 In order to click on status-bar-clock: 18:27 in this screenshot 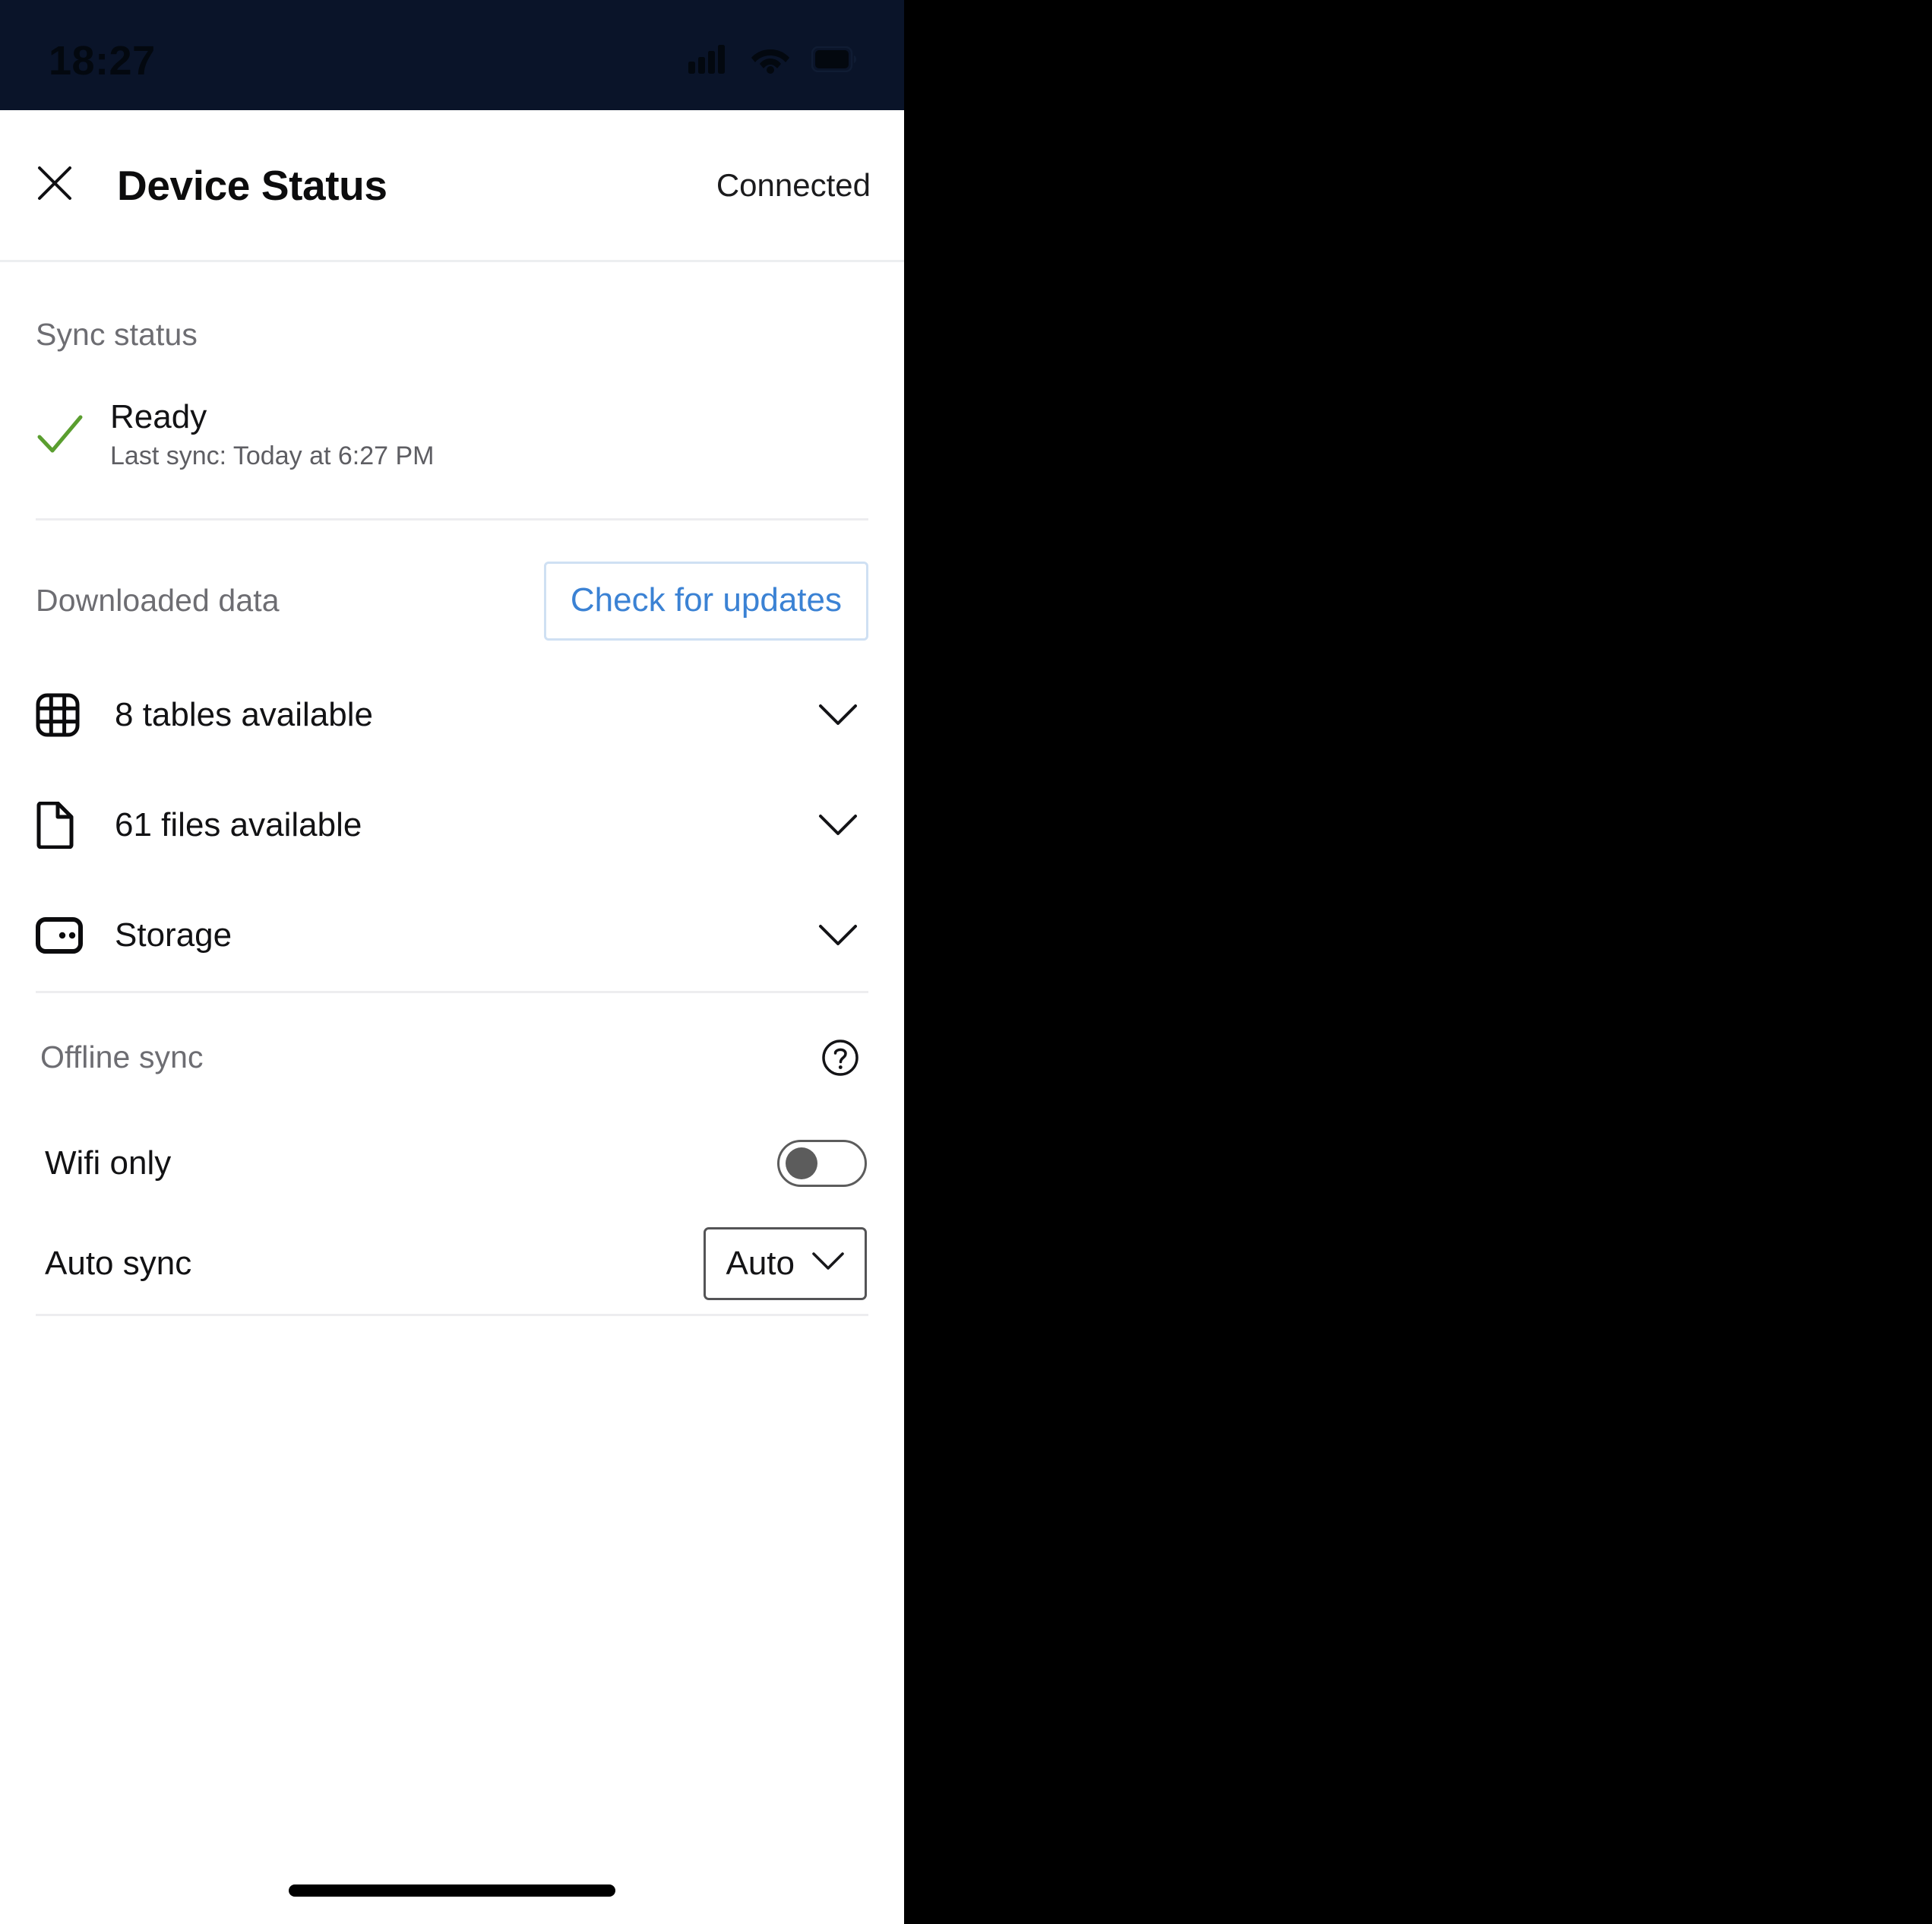, I will do `click(102, 60)`.